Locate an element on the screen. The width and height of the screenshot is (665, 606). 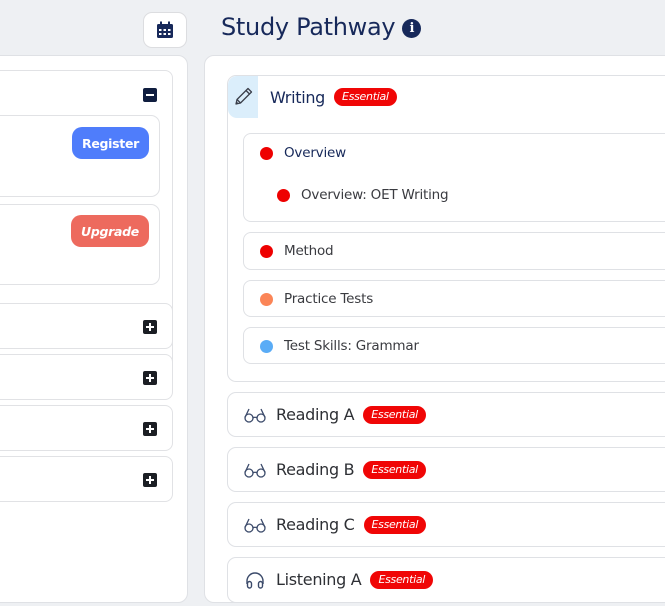
section-title: Writing is located at coordinates (298, 97).